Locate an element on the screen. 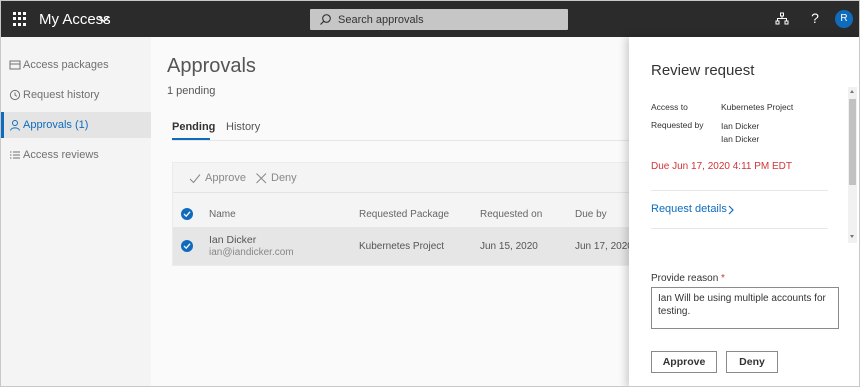 The height and width of the screenshot is (387, 860). due-by: Jun 17, 2020 is located at coordinates (604, 246).